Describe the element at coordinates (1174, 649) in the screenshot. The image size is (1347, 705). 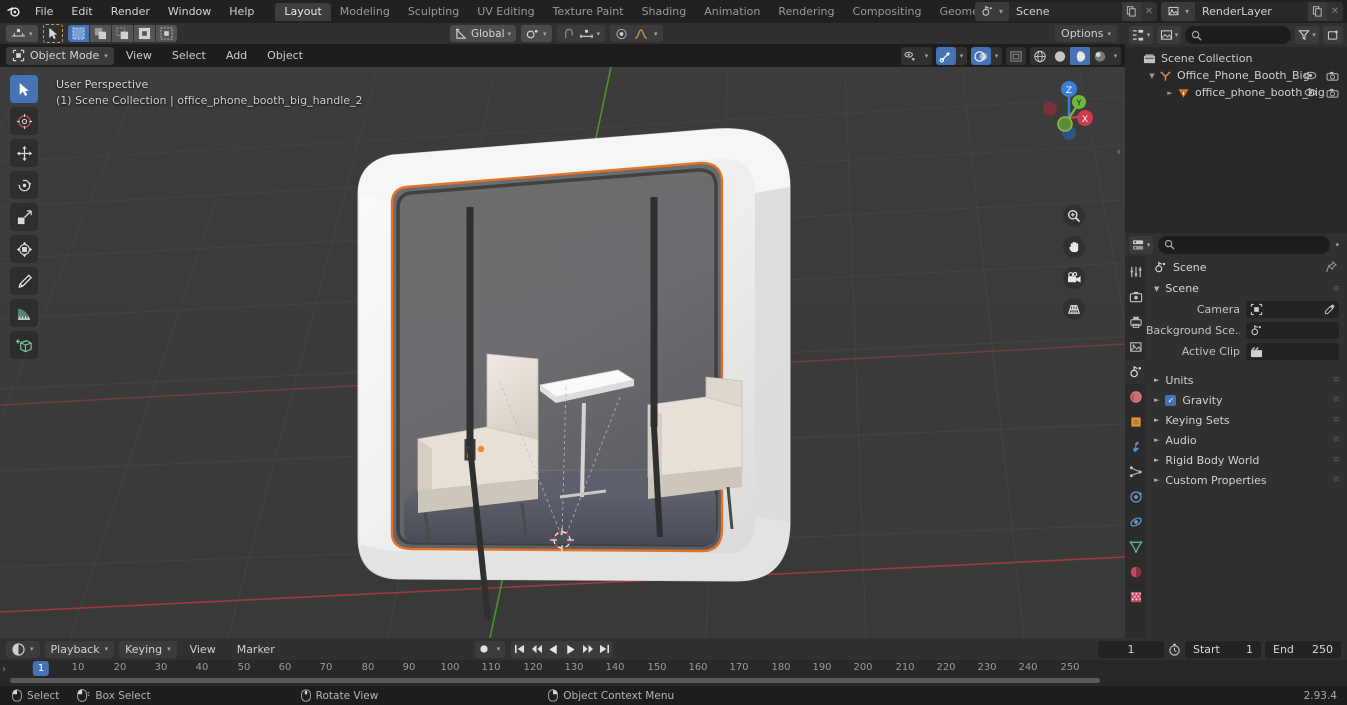
I see `use-preview-range-stopwatch-icon` at that location.